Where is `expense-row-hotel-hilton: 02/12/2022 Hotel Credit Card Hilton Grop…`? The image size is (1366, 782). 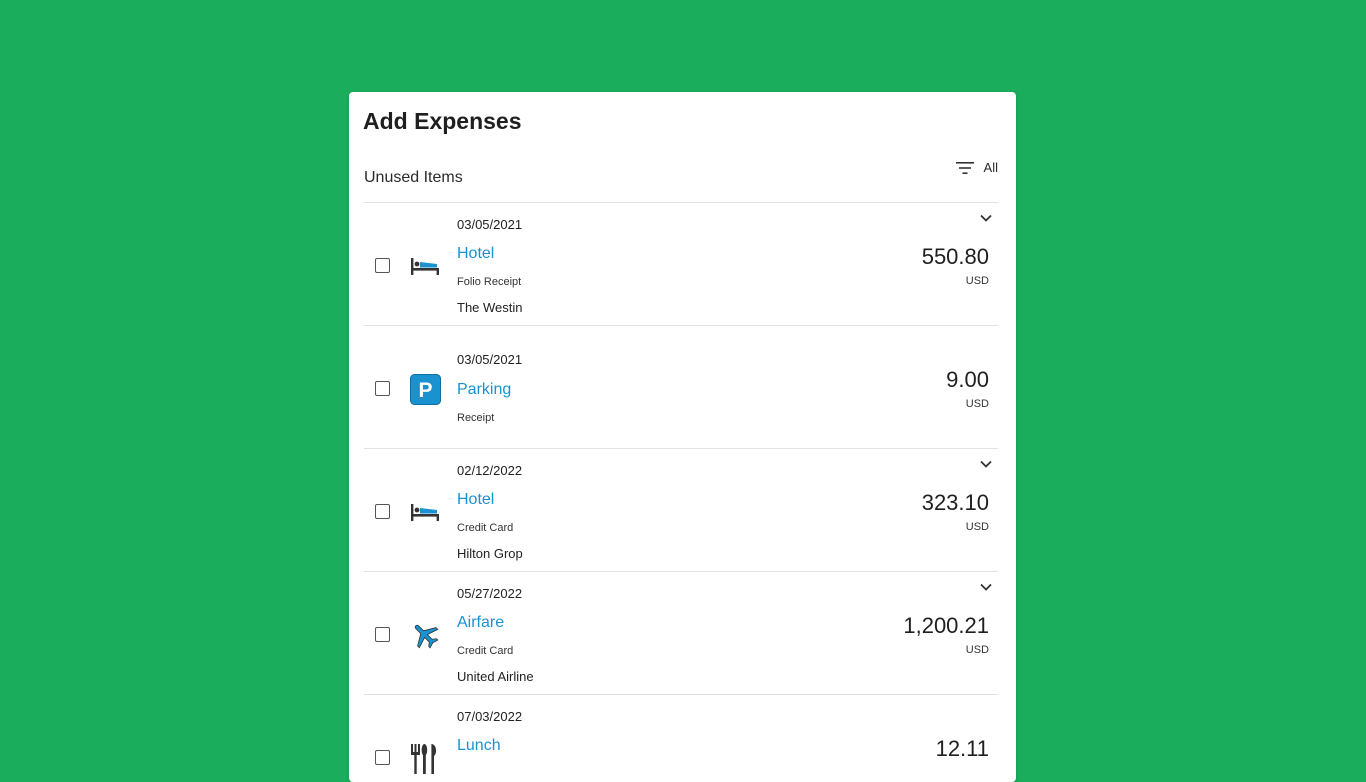
expense-row-hotel-hilton: 02/12/2022 Hotel Credit Card Hilton Grop… is located at coordinates (681, 510).